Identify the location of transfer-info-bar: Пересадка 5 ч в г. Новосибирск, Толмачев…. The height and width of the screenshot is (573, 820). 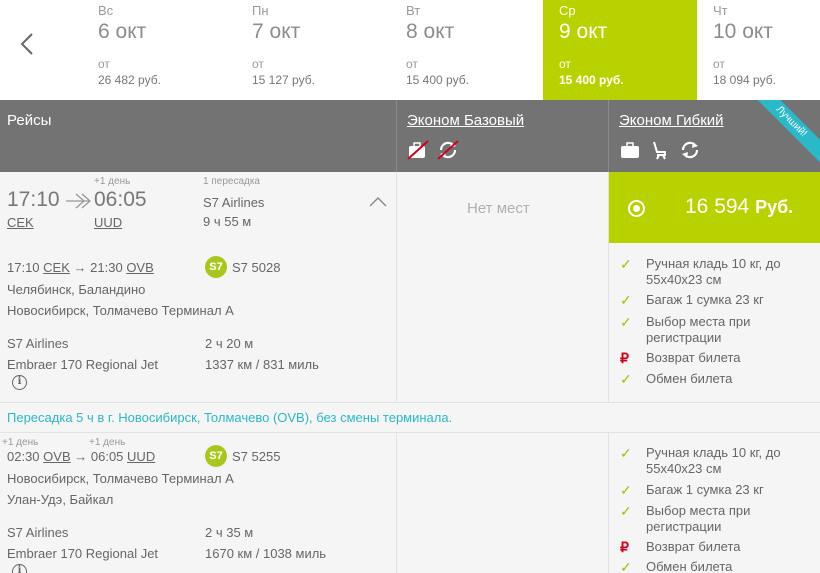
(410, 417).